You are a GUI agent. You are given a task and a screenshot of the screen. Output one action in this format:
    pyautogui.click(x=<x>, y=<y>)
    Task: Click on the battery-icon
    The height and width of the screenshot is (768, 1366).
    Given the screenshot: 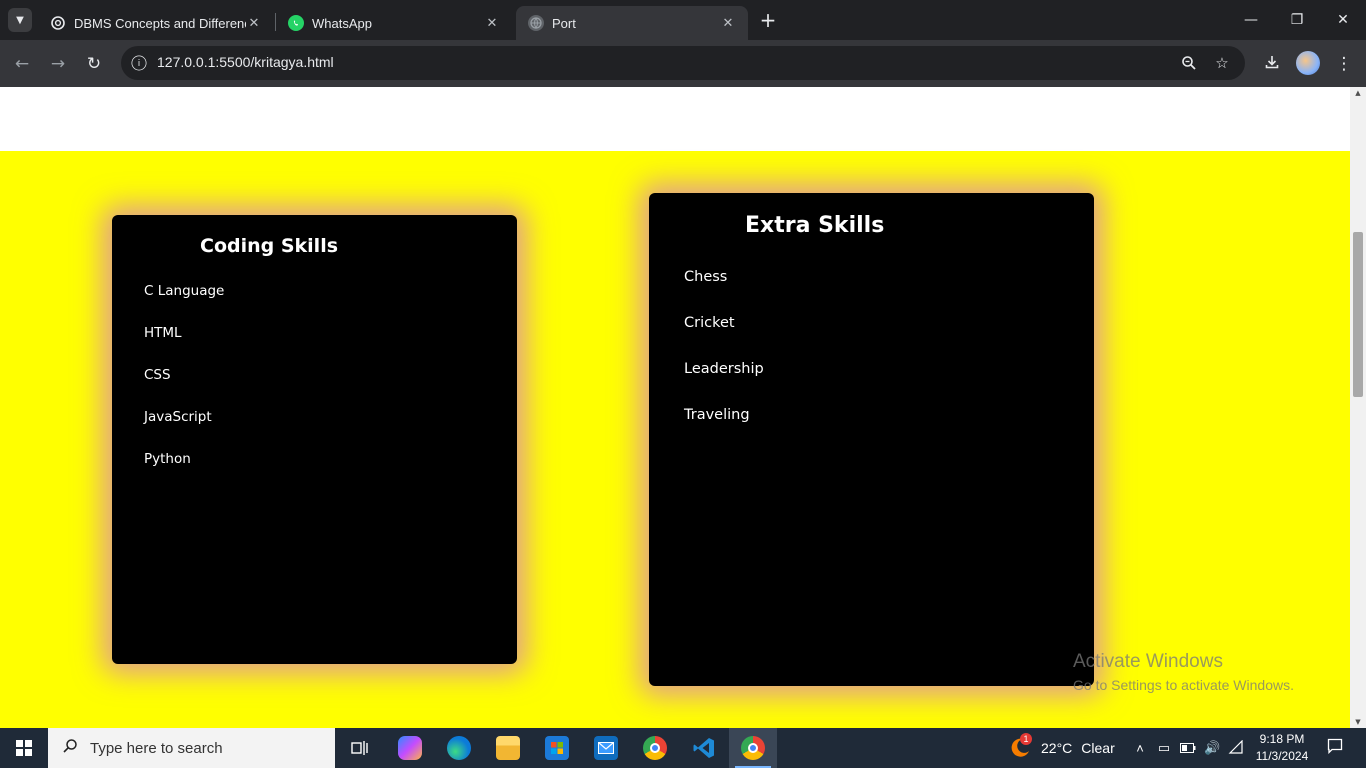 What is the action you would take?
    pyautogui.click(x=1188, y=748)
    